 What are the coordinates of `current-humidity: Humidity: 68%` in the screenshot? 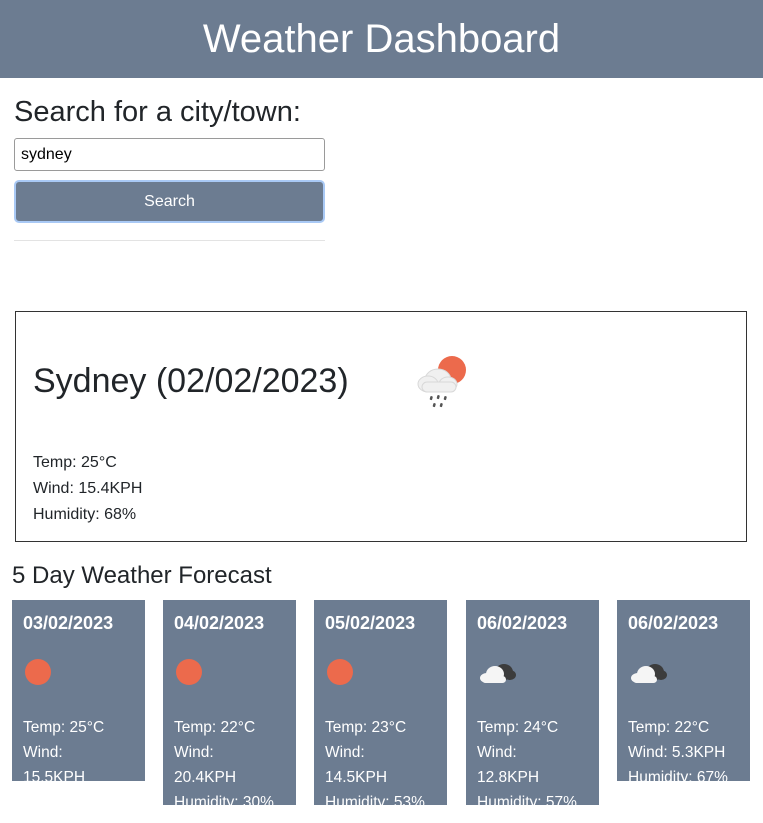 It's located at (85, 514).